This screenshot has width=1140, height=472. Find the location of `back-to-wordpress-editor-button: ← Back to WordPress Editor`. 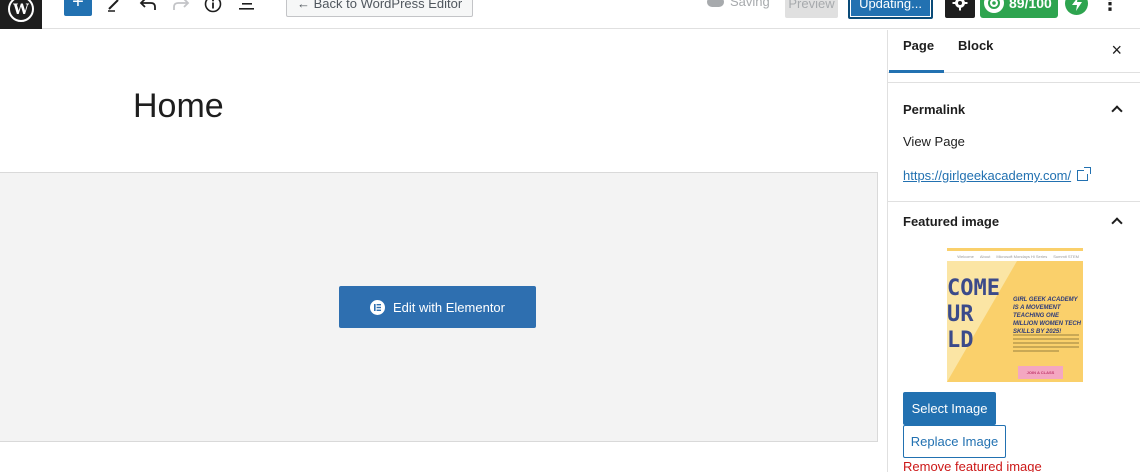

back-to-wordpress-editor-button: ← Back to WordPress Editor is located at coordinates (380, 8).